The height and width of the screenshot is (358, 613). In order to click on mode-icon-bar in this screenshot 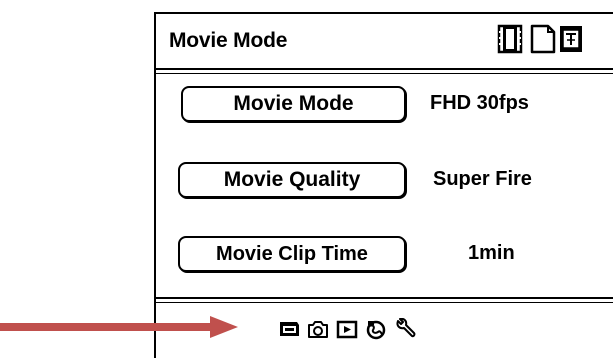, I will do `click(349, 329)`.